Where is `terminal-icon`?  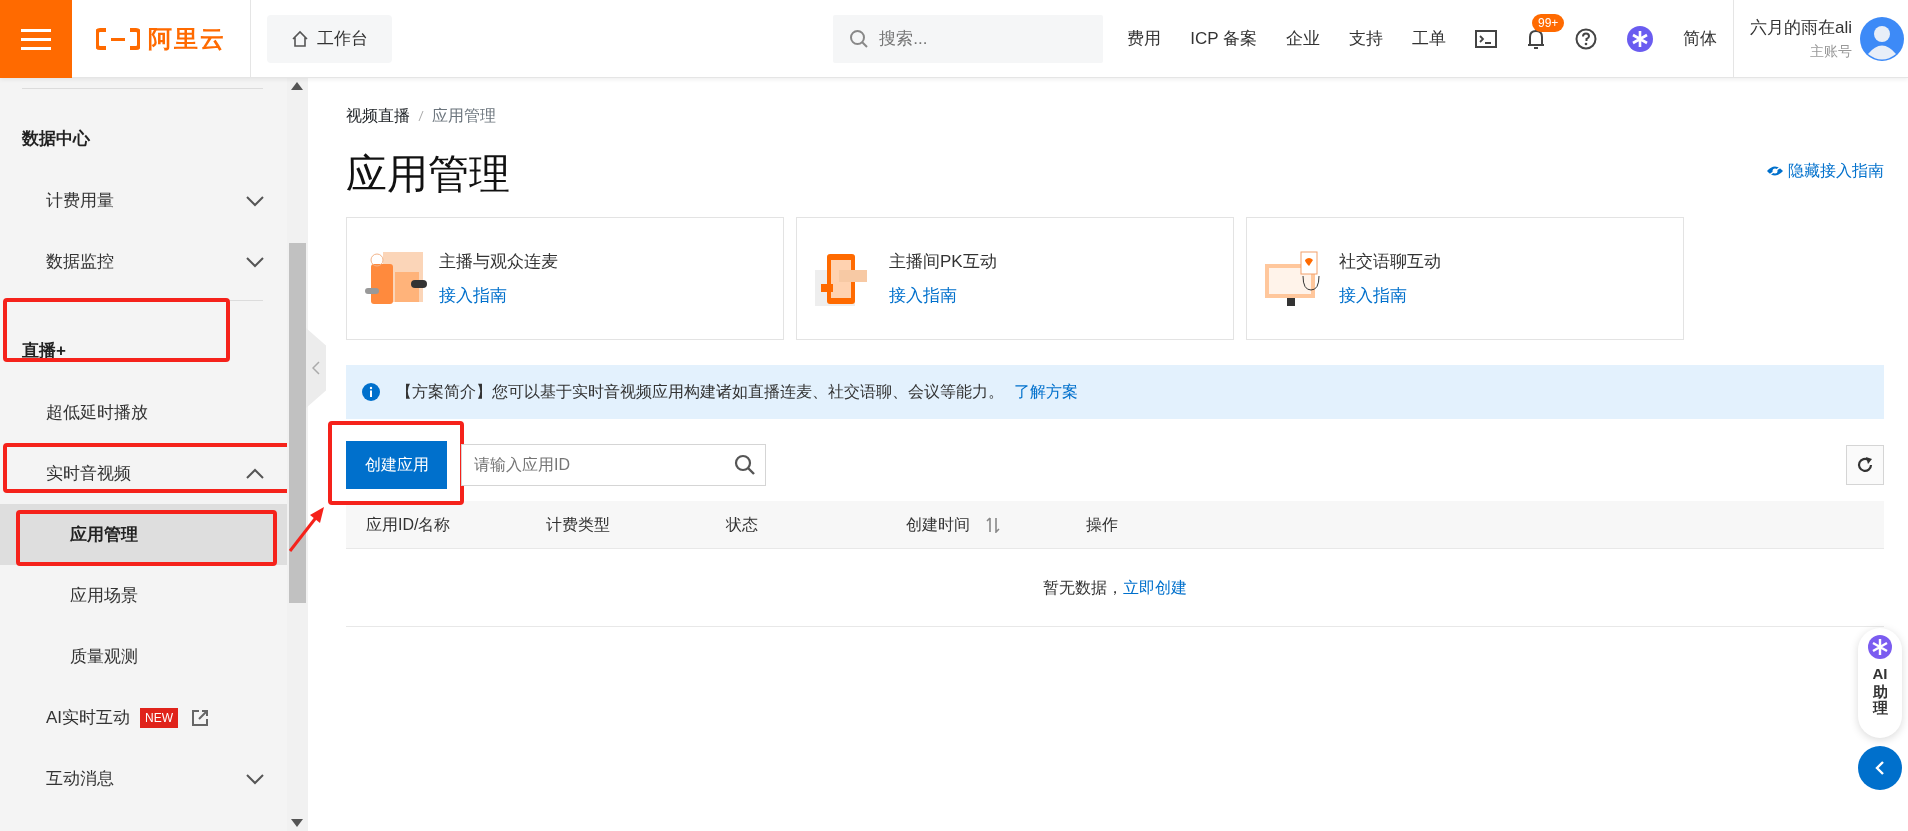
terminal-icon is located at coordinates (1486, 38).